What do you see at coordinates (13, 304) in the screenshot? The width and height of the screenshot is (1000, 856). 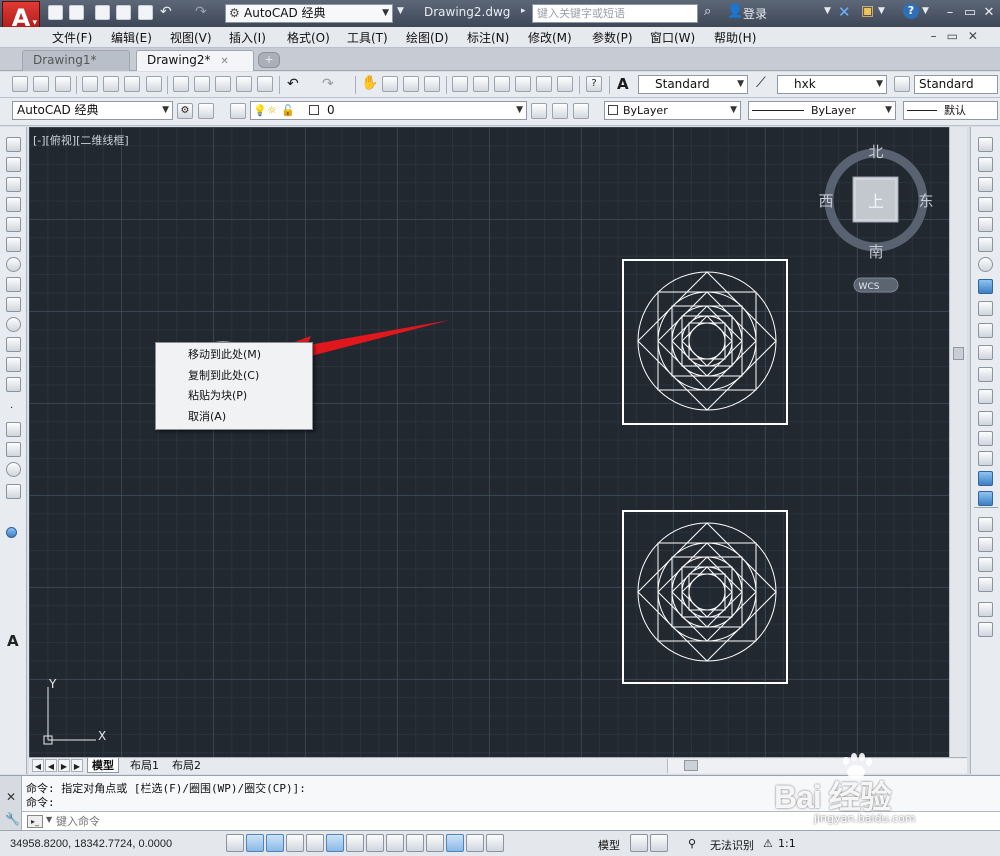 I see `spline-icon` at bounding box center [13, 304].